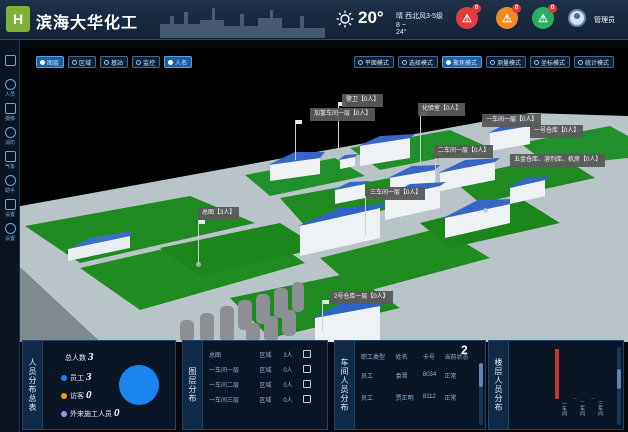 The image size is (628, 432). I want to click on chart-scrollbar, so click(619, 386).